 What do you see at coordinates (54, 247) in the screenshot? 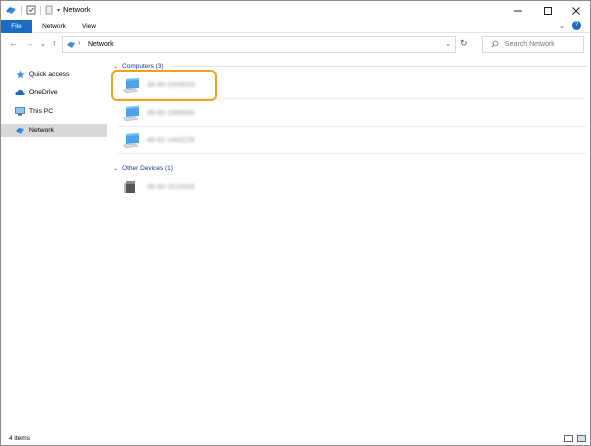
I see `navigation-pane: Quick access OneDrive This PC Network` at bounding box center [54, 247].